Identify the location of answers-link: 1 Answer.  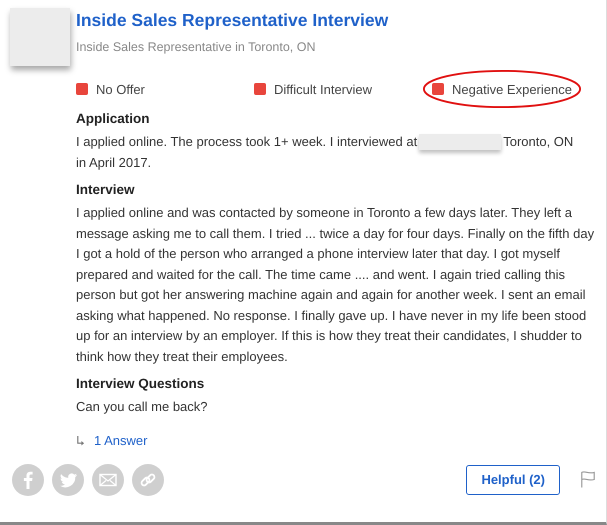
(121, 440).